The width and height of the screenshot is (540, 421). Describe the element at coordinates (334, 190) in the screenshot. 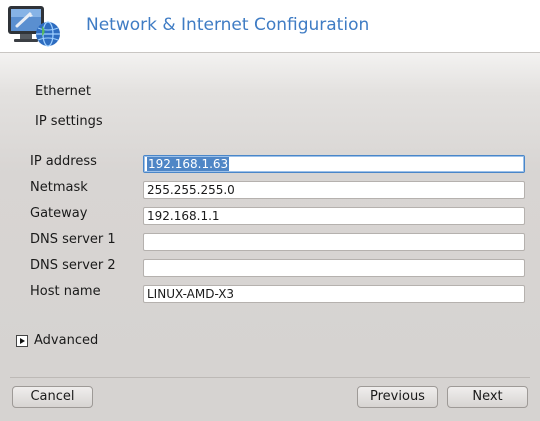

I see `netmask-field: 255.255.255.0` at that location.